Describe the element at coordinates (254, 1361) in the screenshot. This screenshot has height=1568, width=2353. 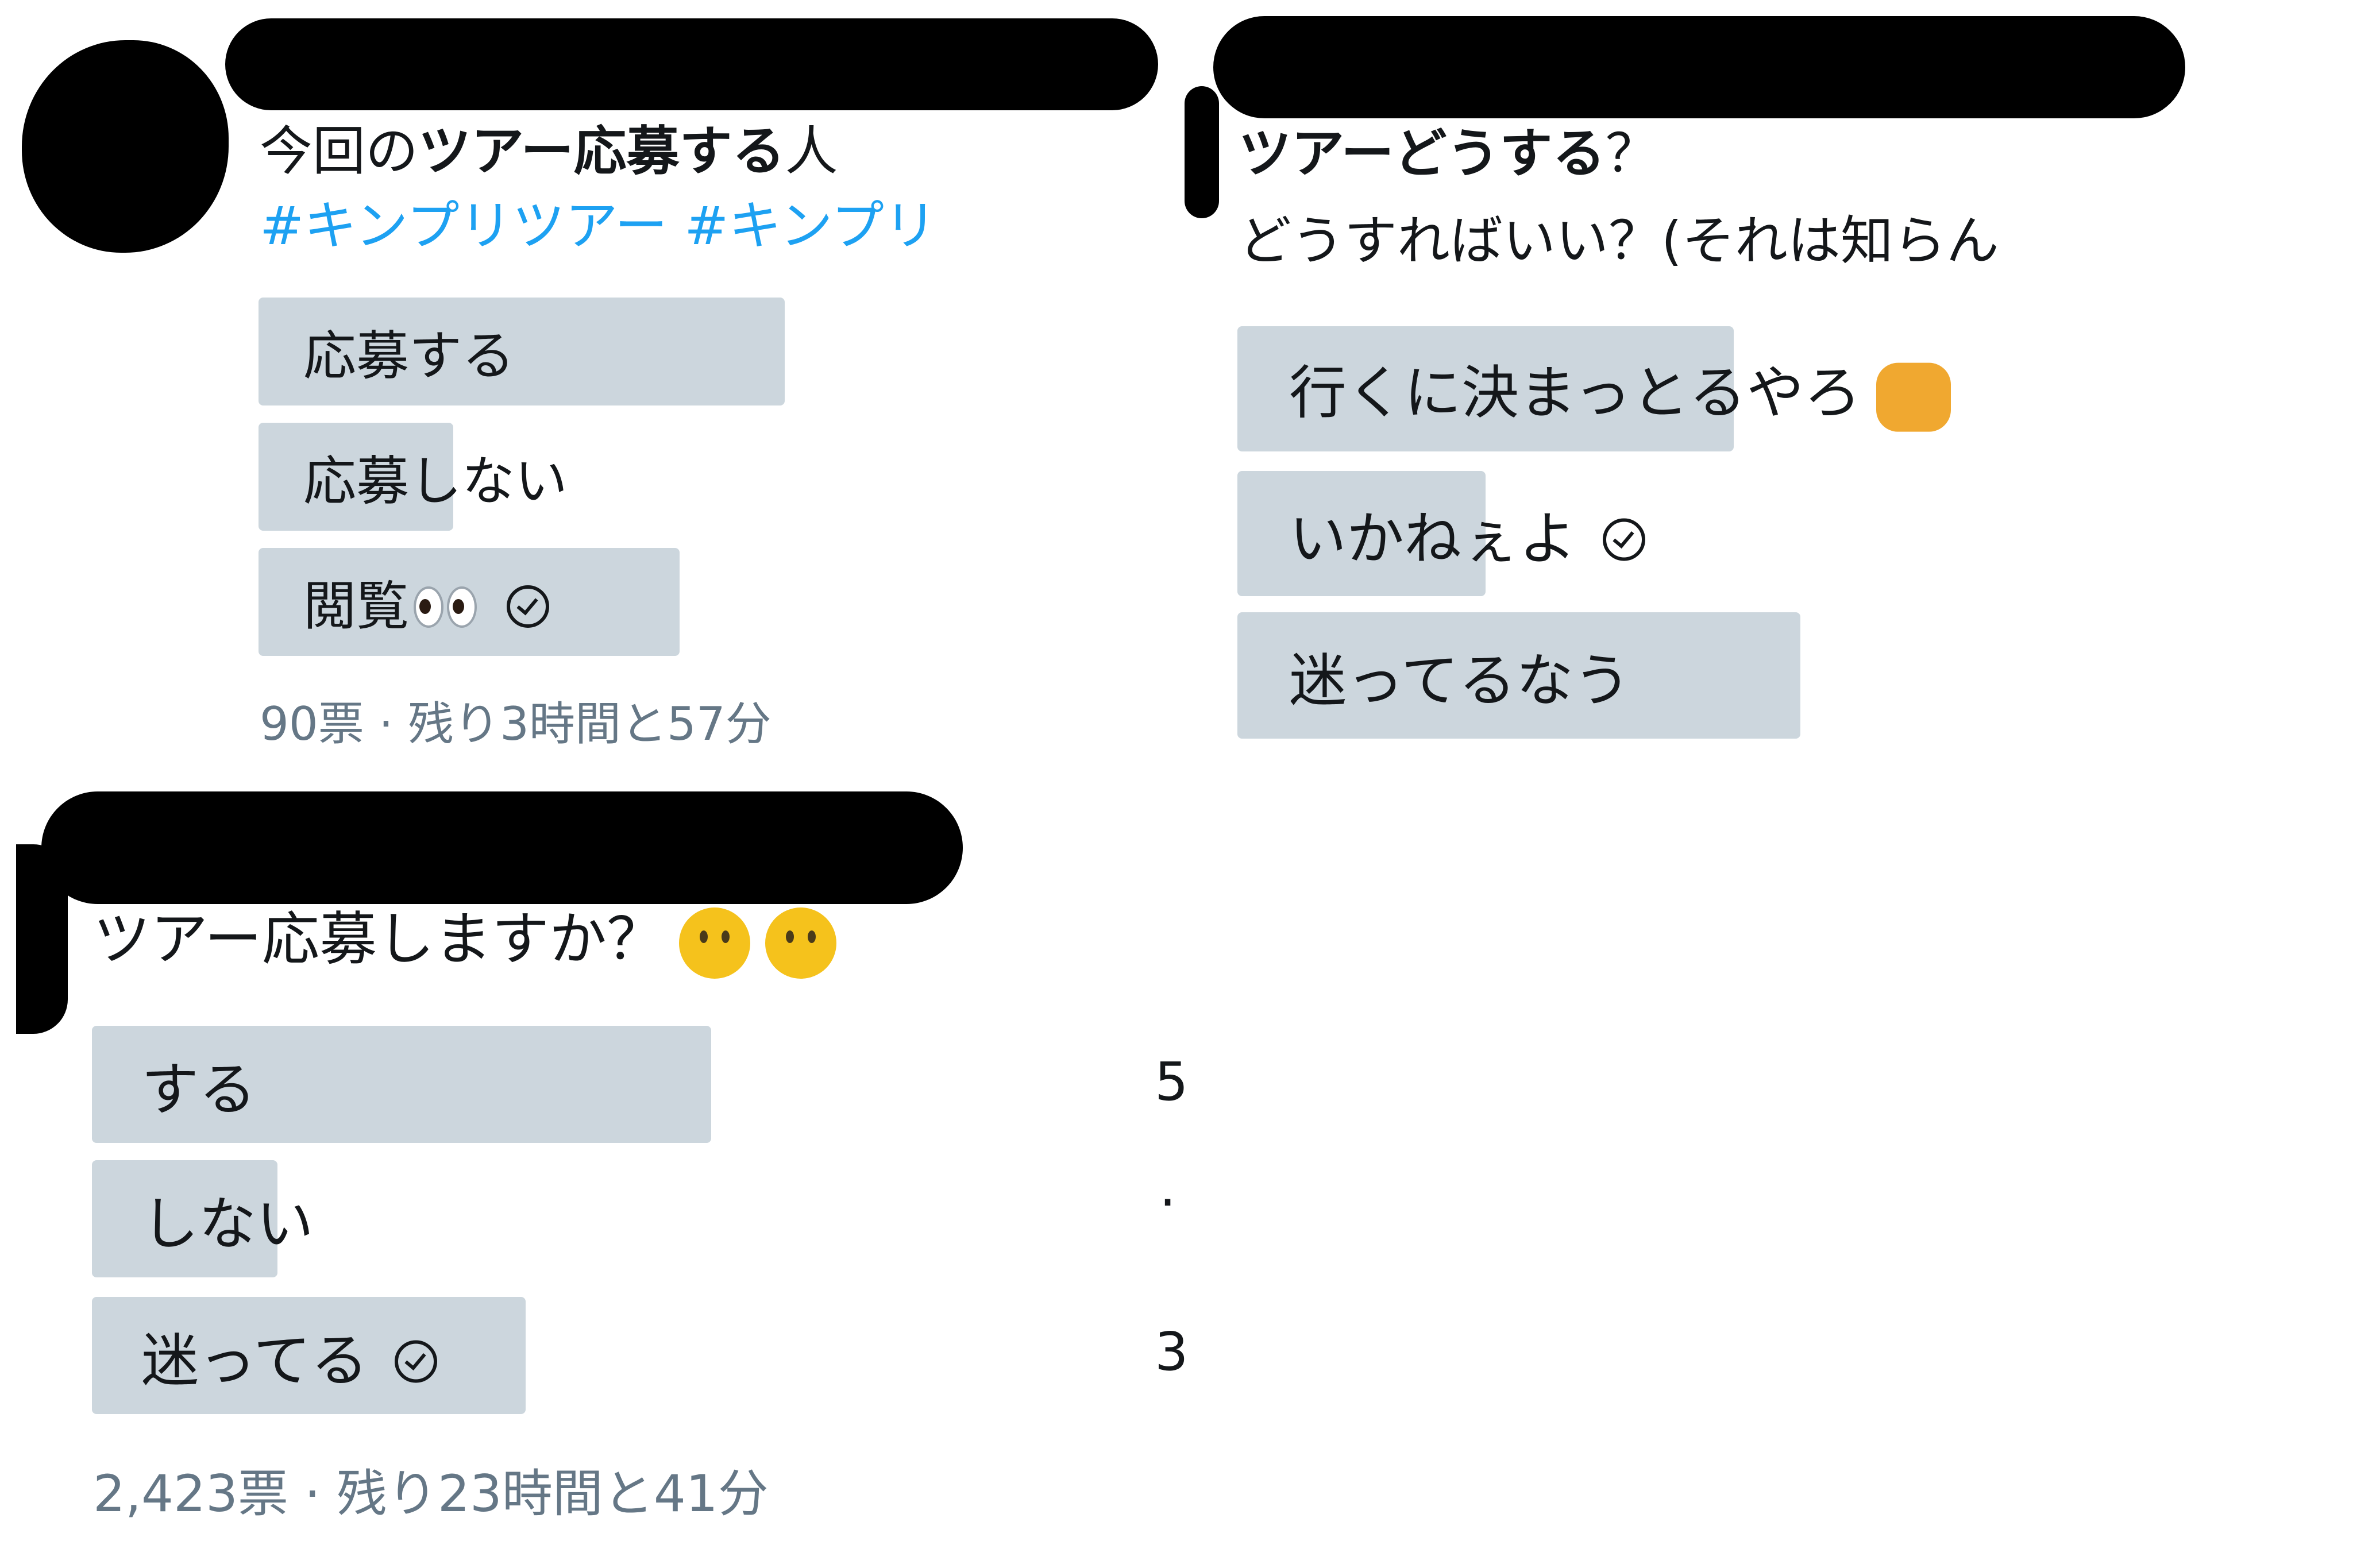
I see `poll-option-label: 迷ってる` at that location.